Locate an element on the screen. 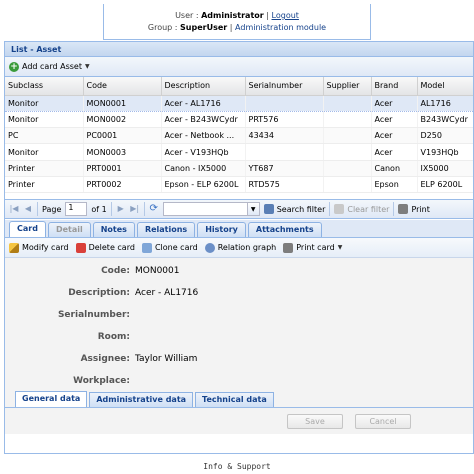 The image size is (474, 474). previous-page-icon: ◀ is located at coordinates (28, 209).